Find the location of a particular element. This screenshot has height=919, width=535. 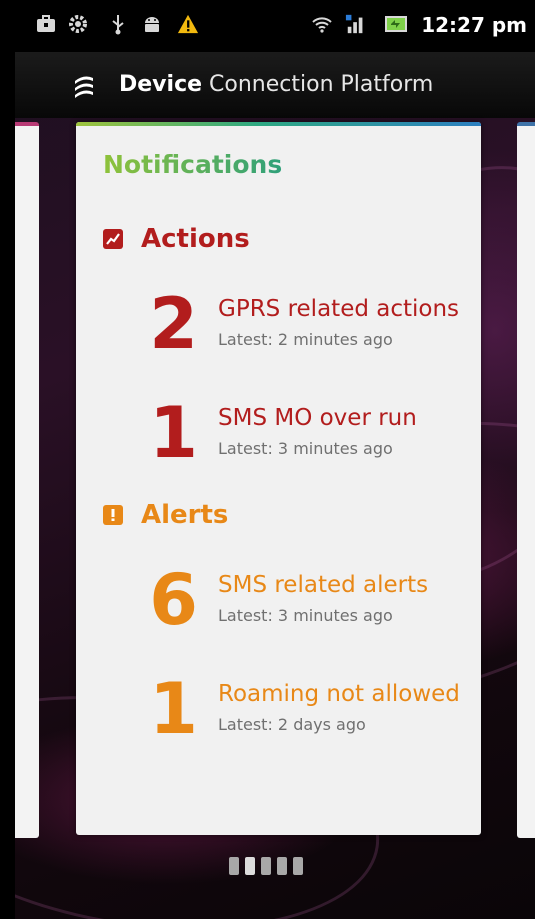

action-latest: Latest: 3 minutes ago is located at coordinates (305, 448).